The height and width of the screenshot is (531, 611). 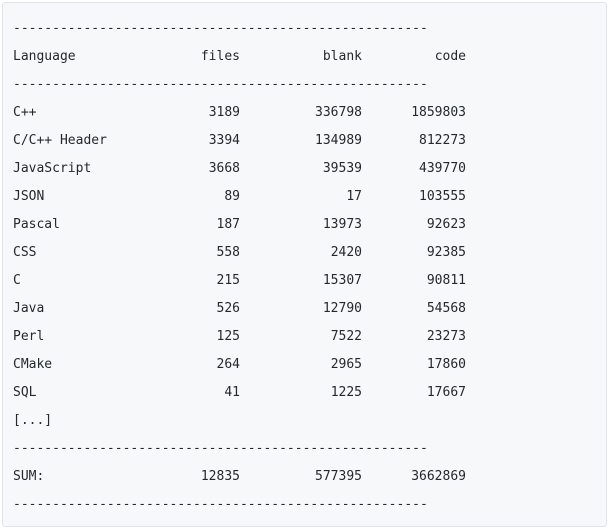 What do you see at coordinates (220, 476) in the screenshot?
I see `sum-files: 12835` at bounding box center [220, 476].